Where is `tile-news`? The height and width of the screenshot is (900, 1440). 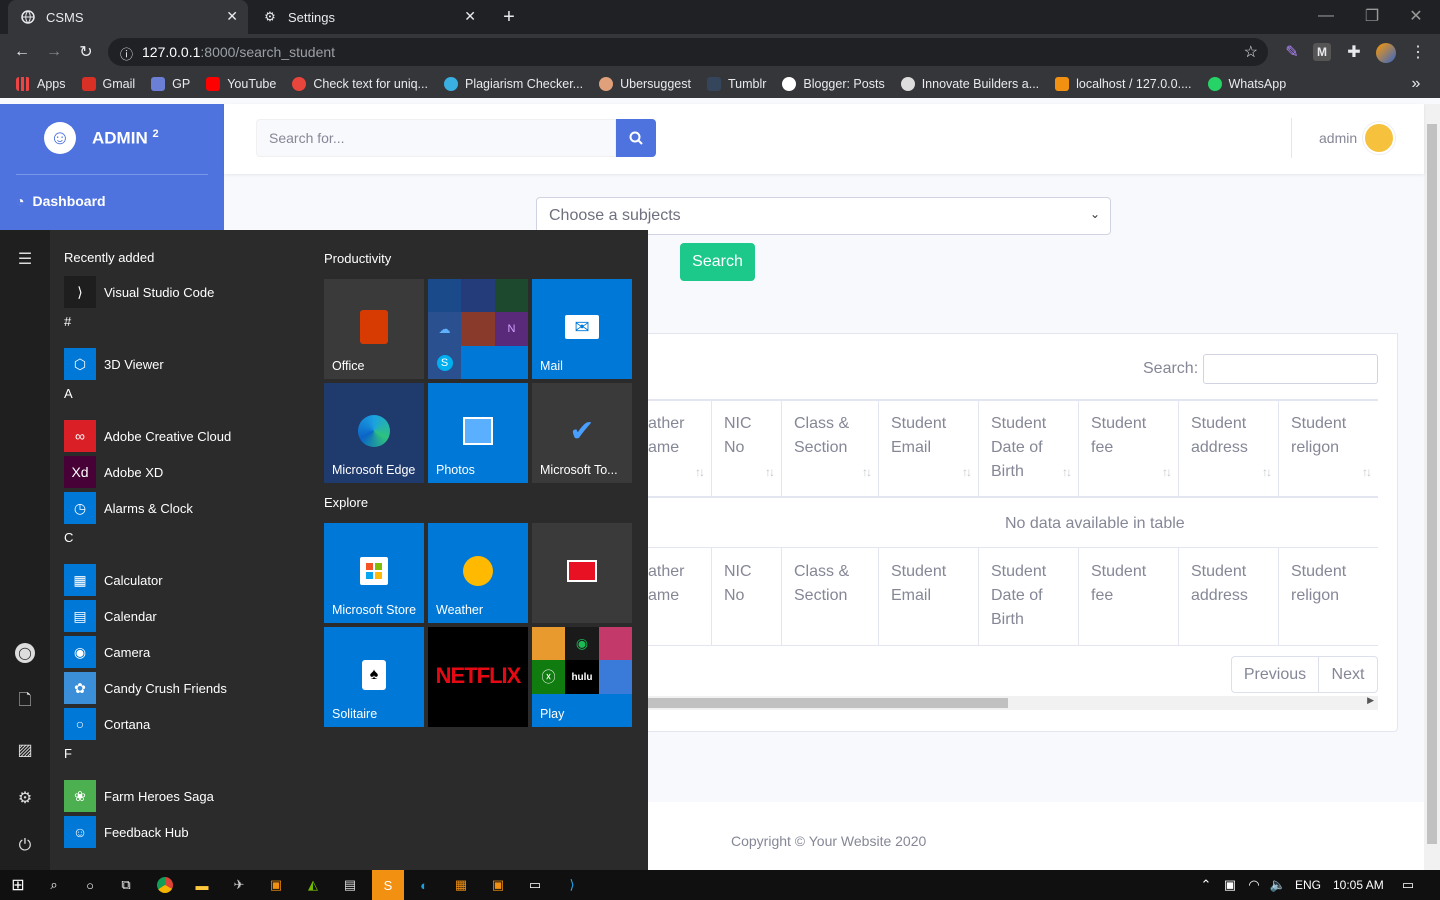
tile-news is located at coordinates (582, 573).